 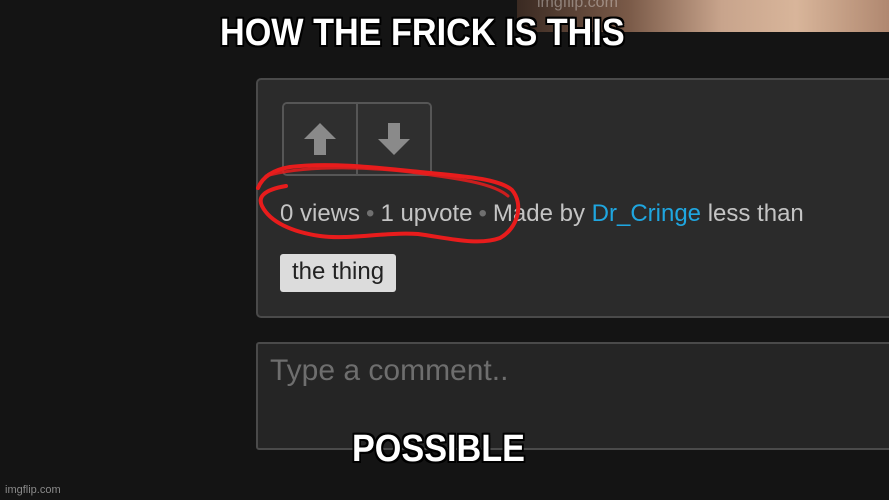 I want to click on bottom-caption: POSSIBLE, so click(x=438, y=449).